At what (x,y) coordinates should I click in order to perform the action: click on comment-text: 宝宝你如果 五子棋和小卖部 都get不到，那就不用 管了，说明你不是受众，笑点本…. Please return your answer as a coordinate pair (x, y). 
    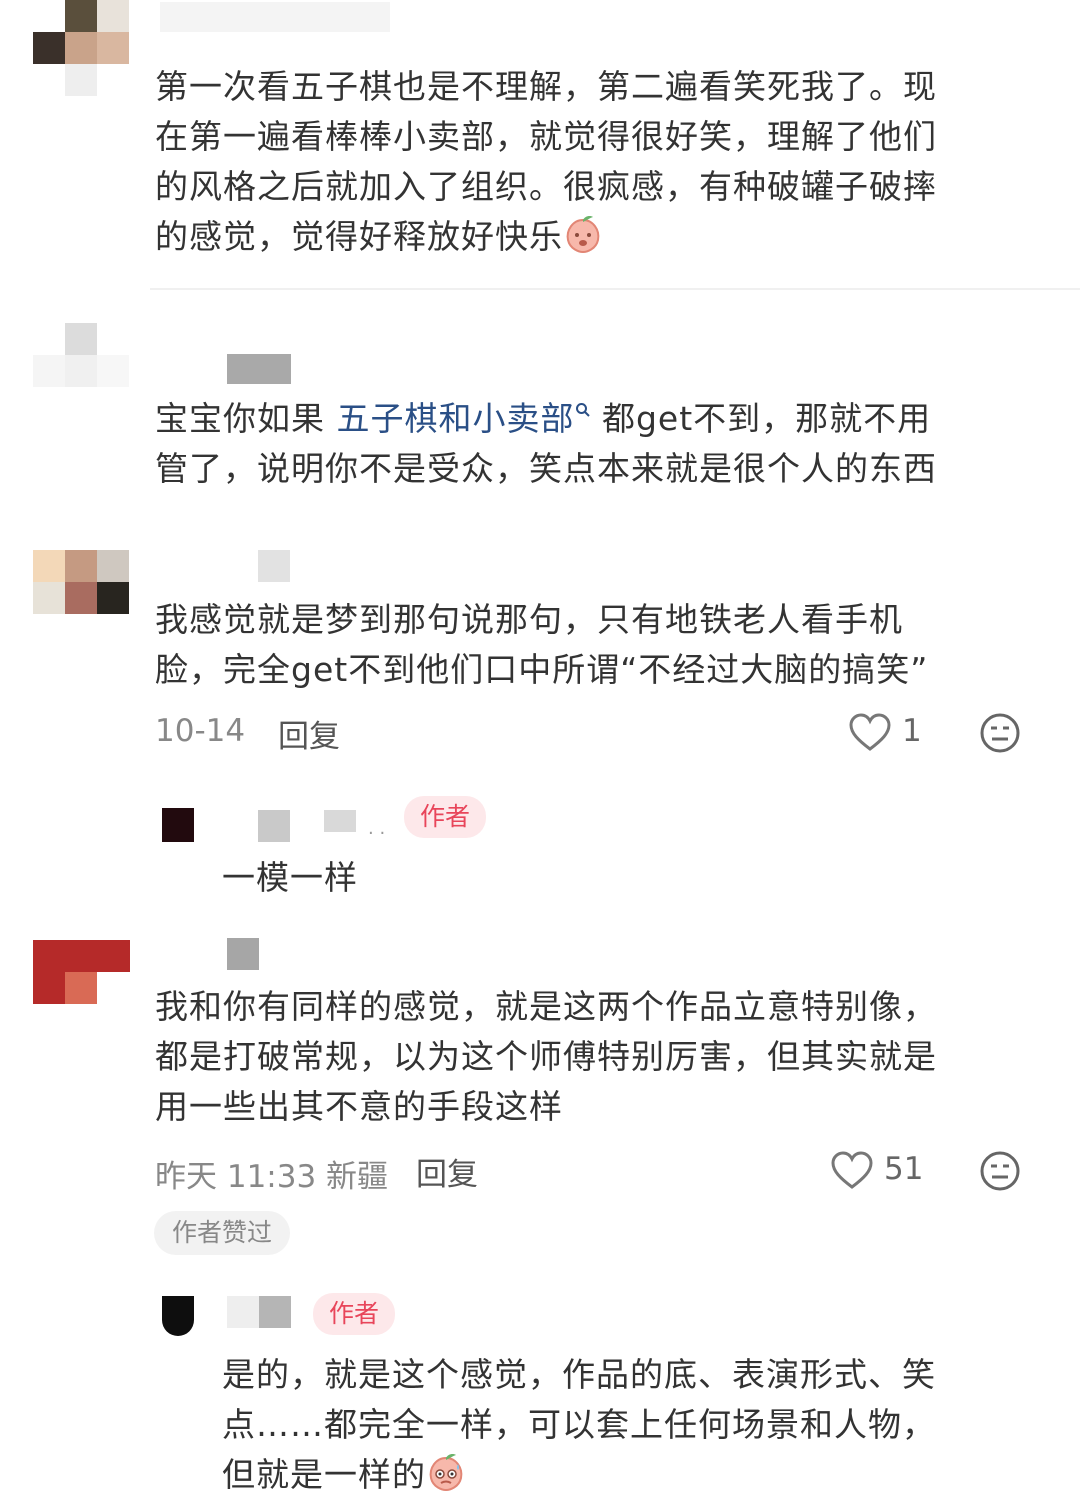
    Looking at the image, I should click on (595, 444).